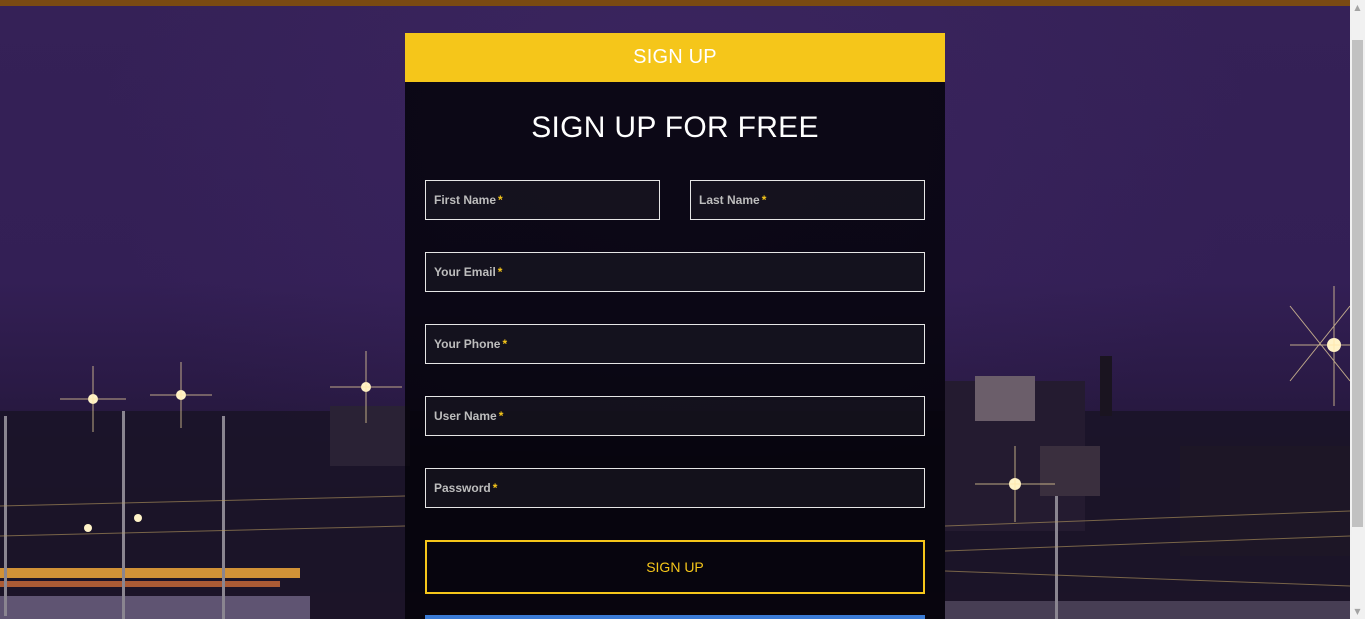  Describe the element at coordinates (675, 488) in the screenshot. I see `password-field: Password *` at that location.